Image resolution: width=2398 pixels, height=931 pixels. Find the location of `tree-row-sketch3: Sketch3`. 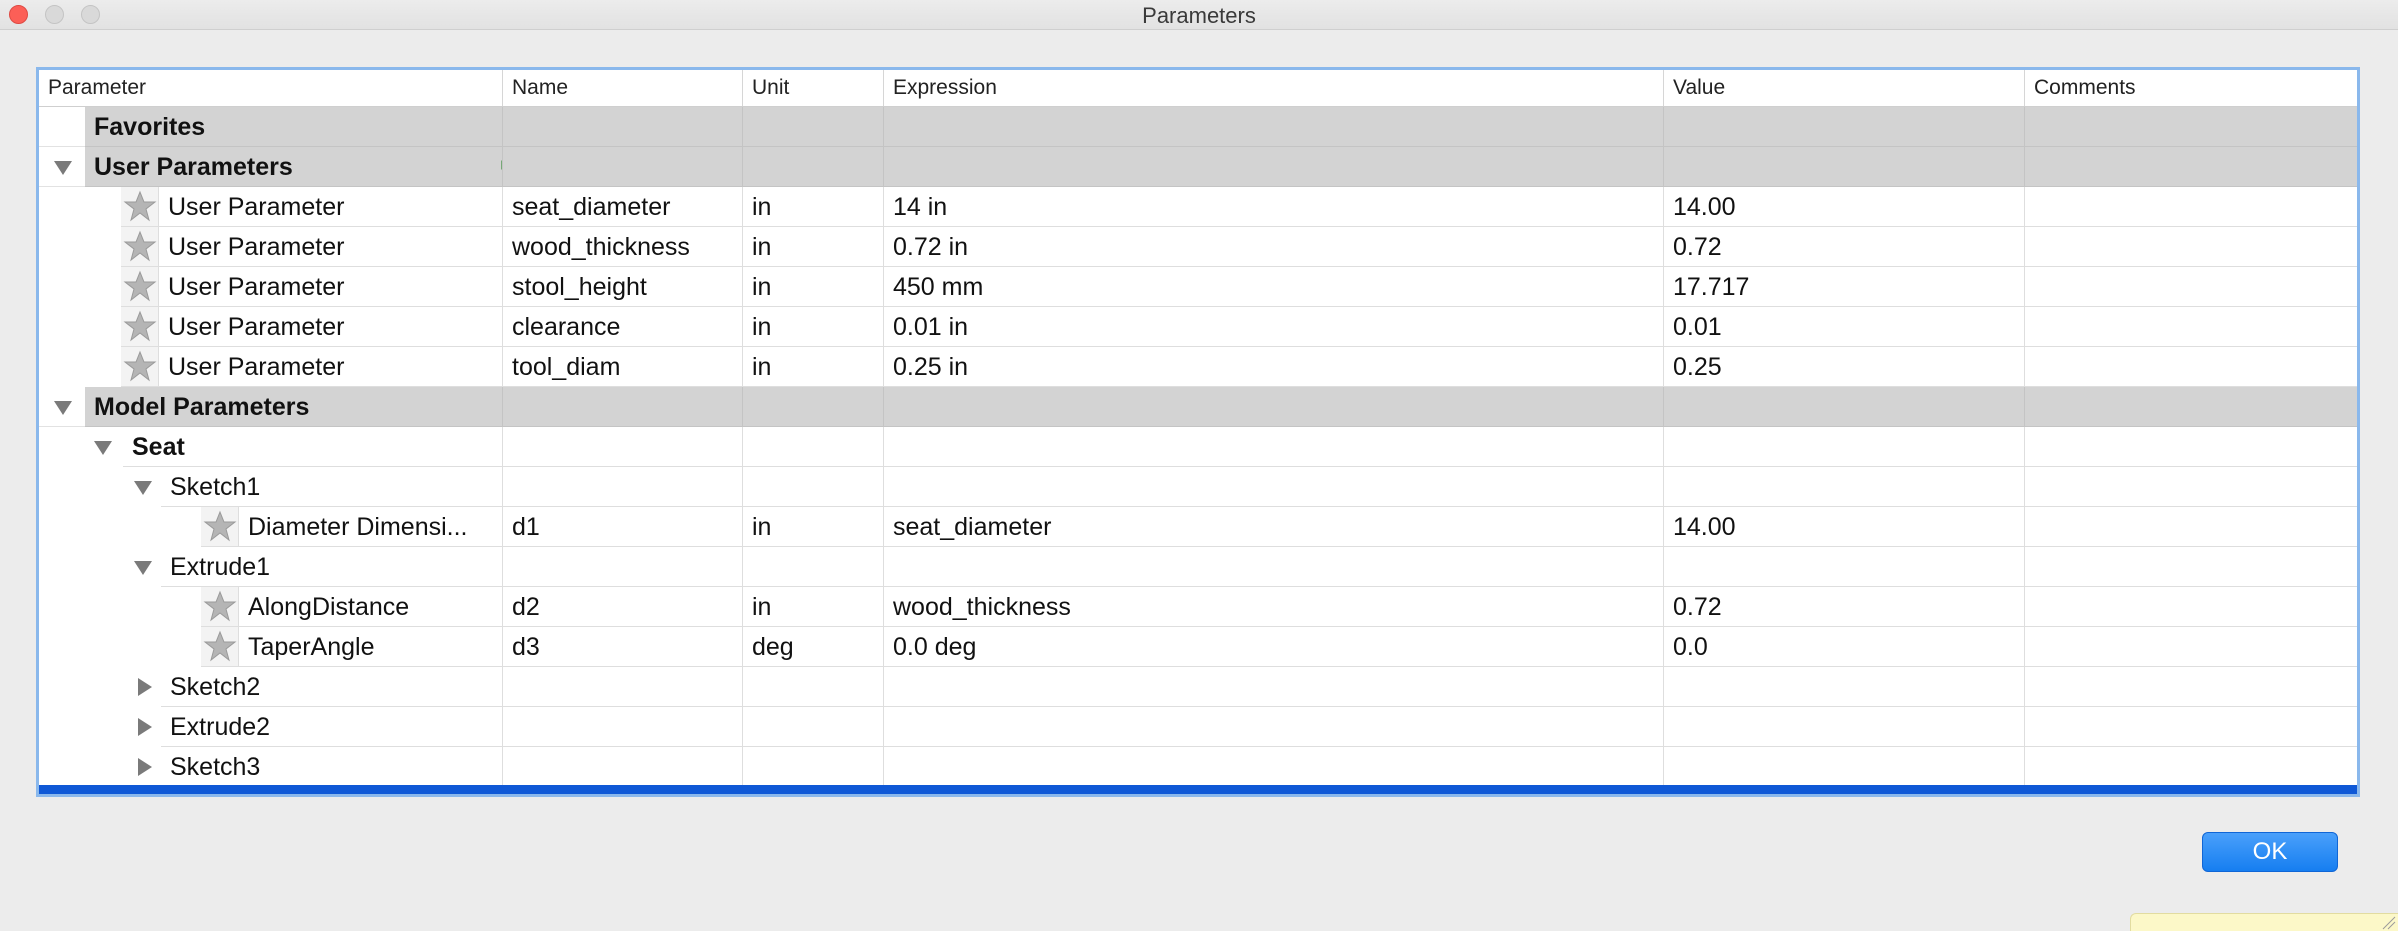

tree-row-sketch3: Sketch3 is located at coordinates (1198, 767).